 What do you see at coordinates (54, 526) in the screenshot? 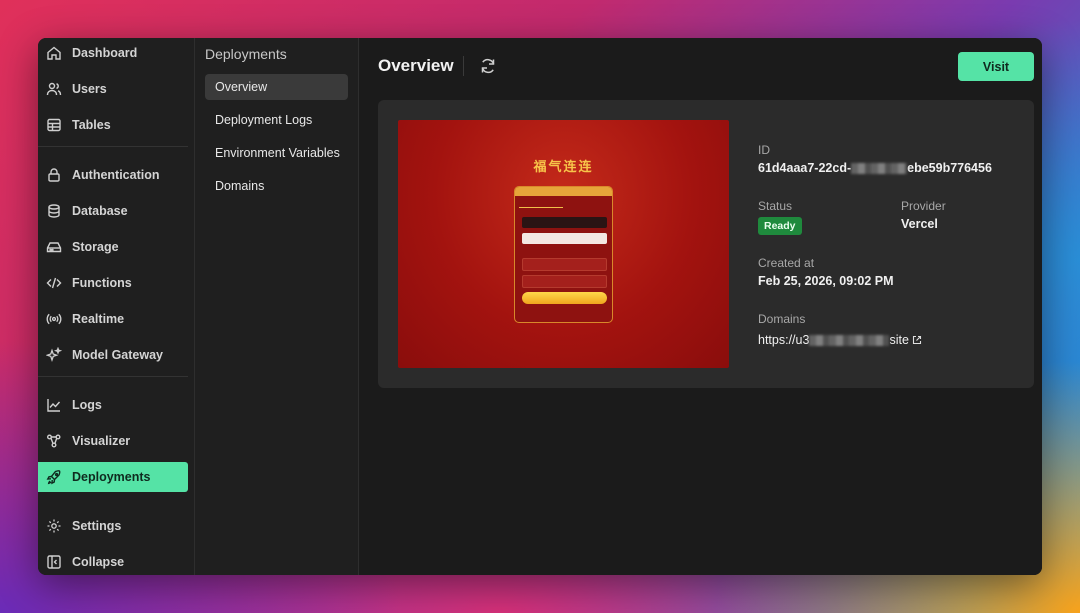
I see `gear-icon` at bounding box center [54, 526].